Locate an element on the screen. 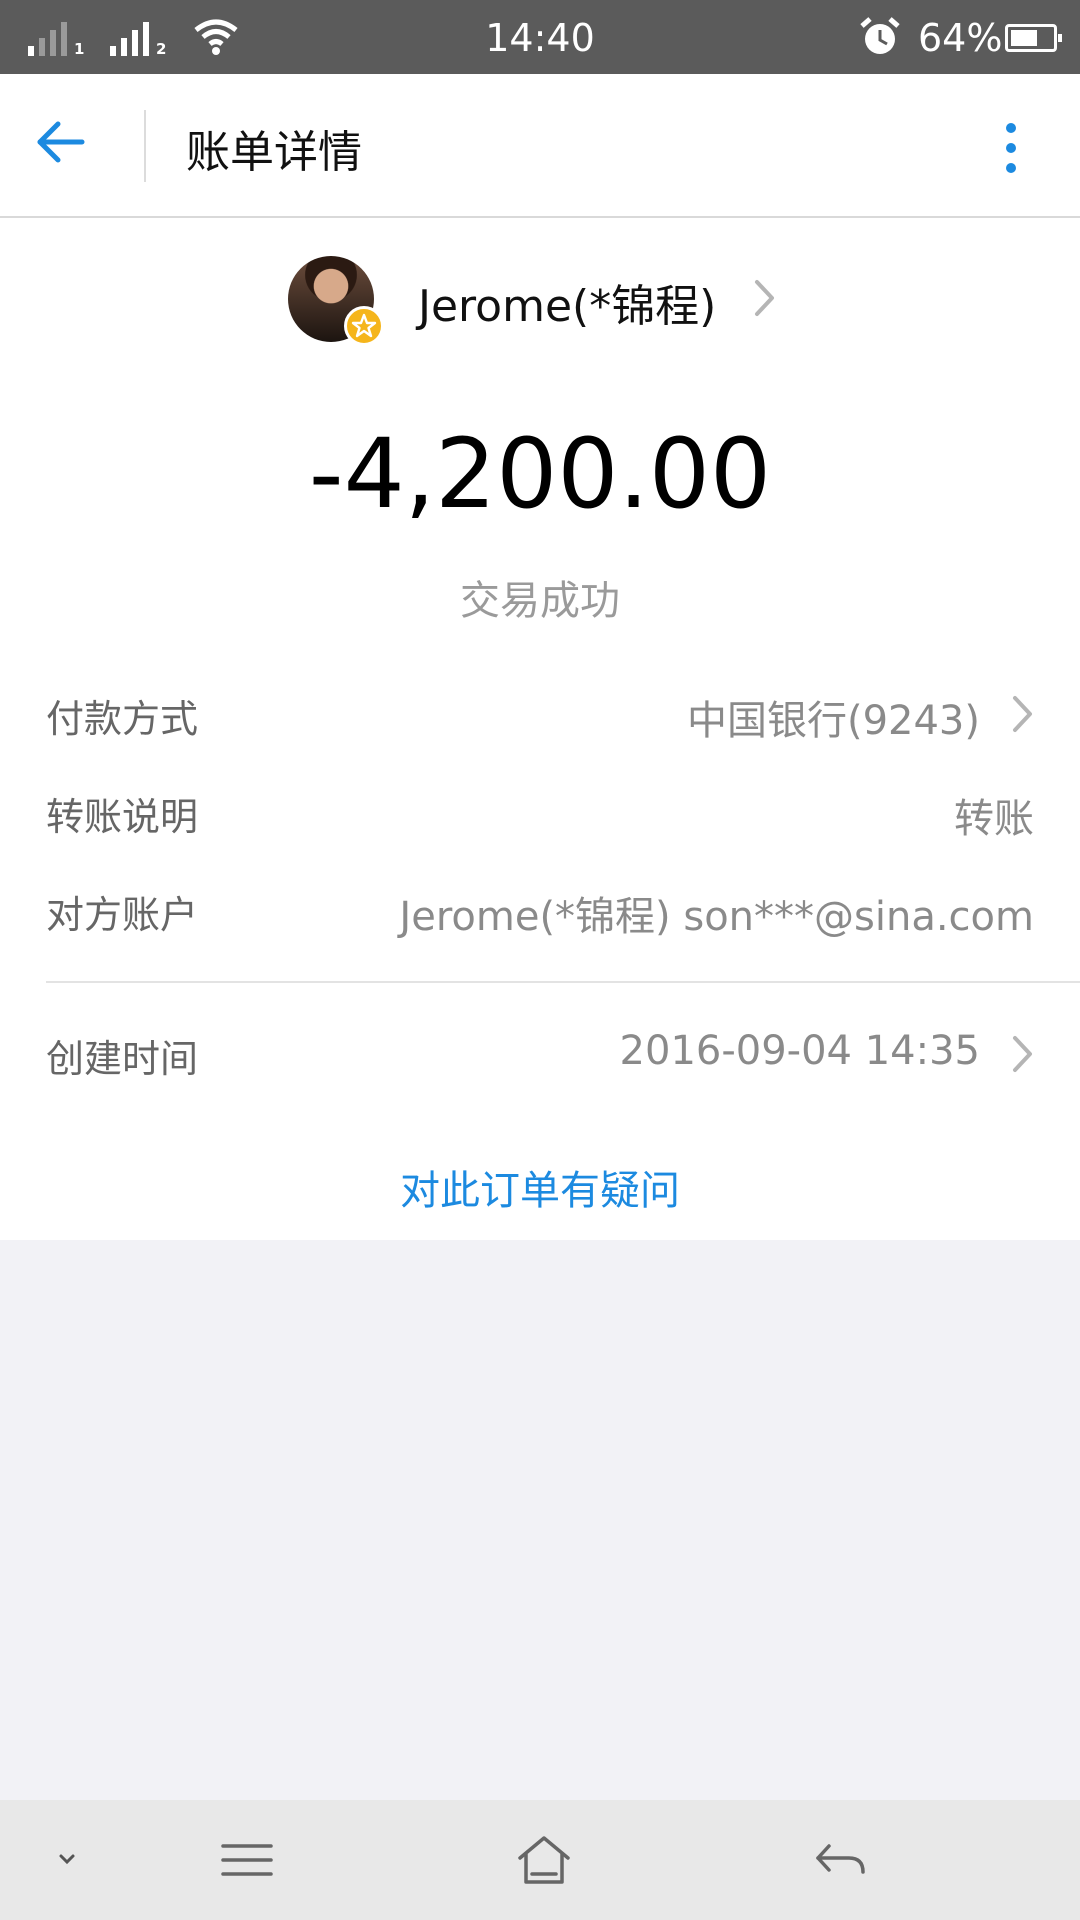  payee-row: Jerome(*锦程) is located at coordinates (540, 300).